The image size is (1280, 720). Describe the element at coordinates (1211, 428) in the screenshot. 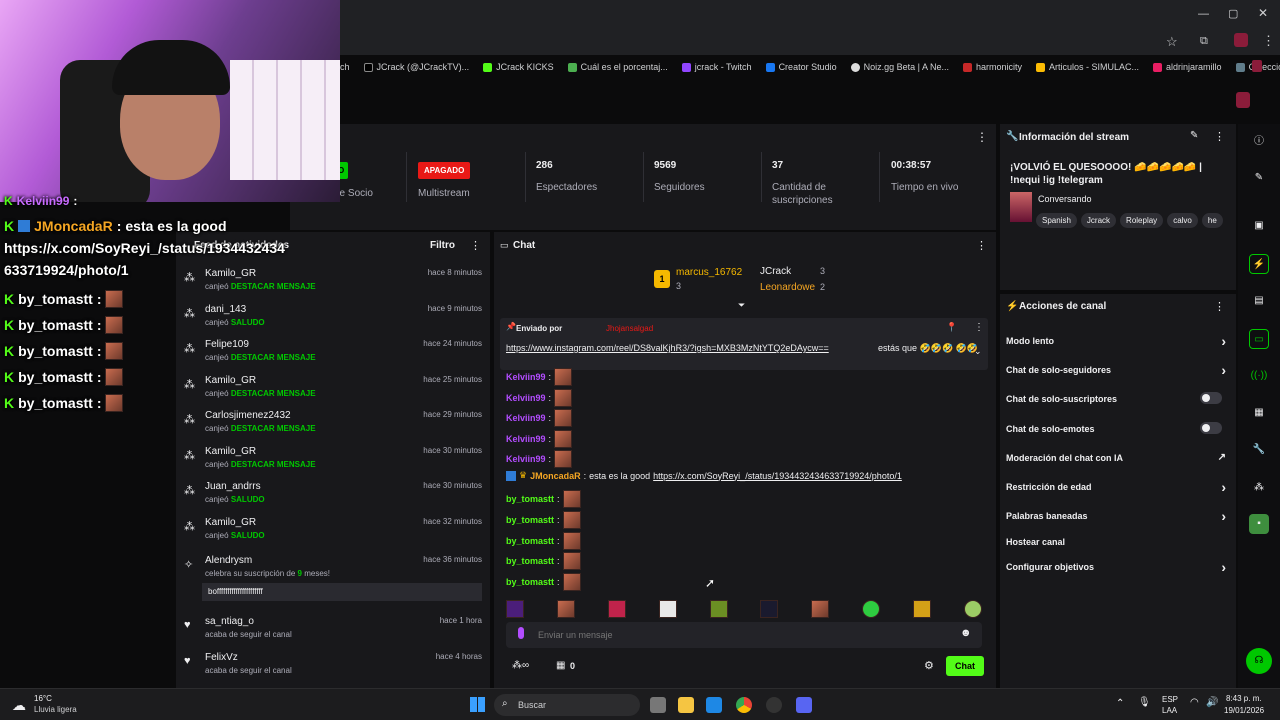

I see `emotes-only-toggle` at that location.